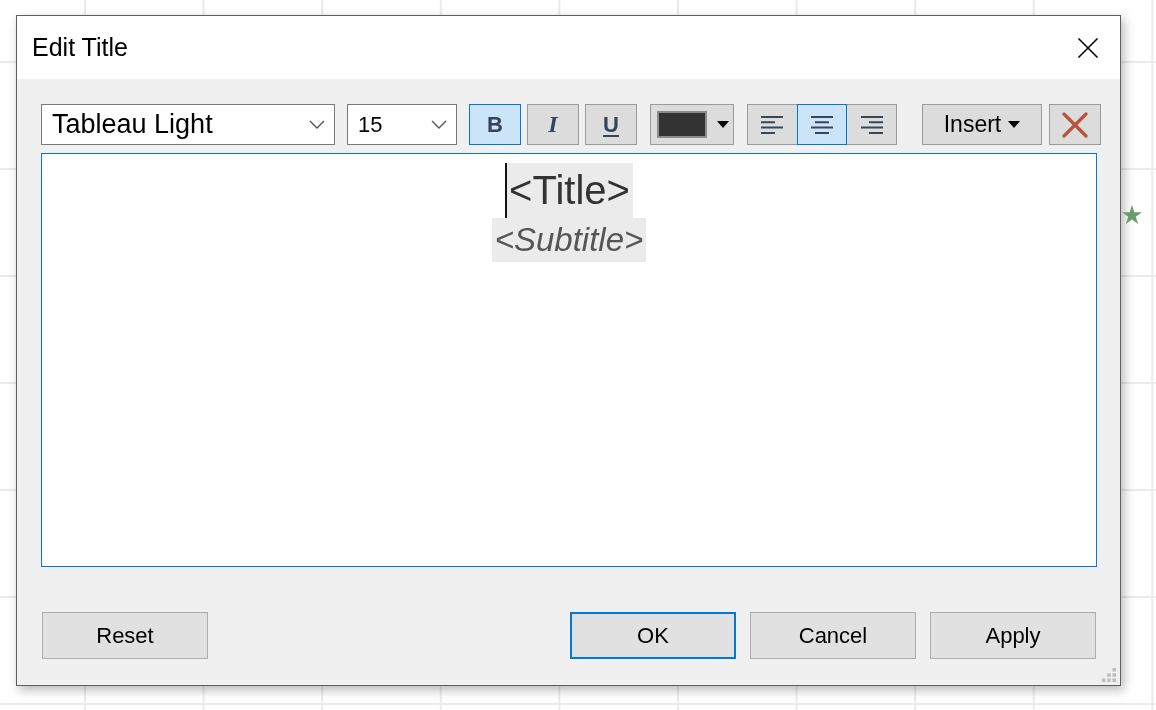  I want to click on align-left-icon, so click(772, 124).